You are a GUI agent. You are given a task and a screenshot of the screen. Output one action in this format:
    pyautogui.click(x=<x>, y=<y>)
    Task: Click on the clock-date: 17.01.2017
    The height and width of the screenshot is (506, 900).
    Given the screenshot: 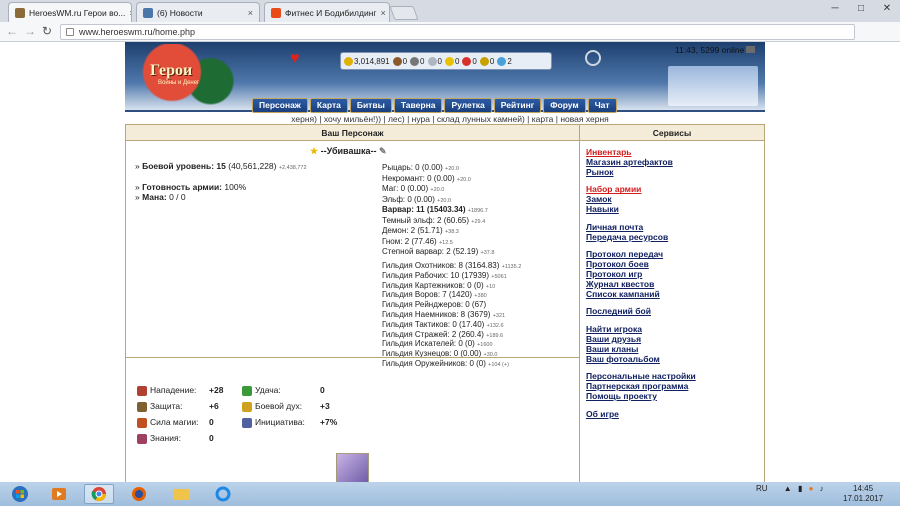 What is the action you would take?
    pyautogui.click(x=863, y=498)
    